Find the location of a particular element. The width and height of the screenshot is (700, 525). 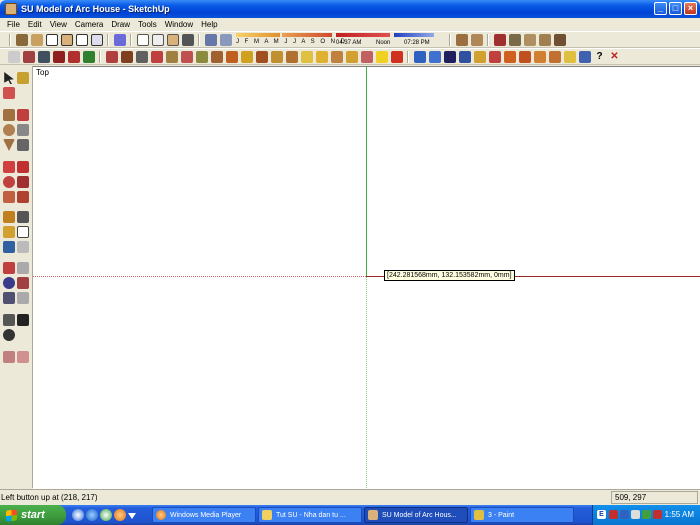

time-slider is located at coordinates (363, 34).